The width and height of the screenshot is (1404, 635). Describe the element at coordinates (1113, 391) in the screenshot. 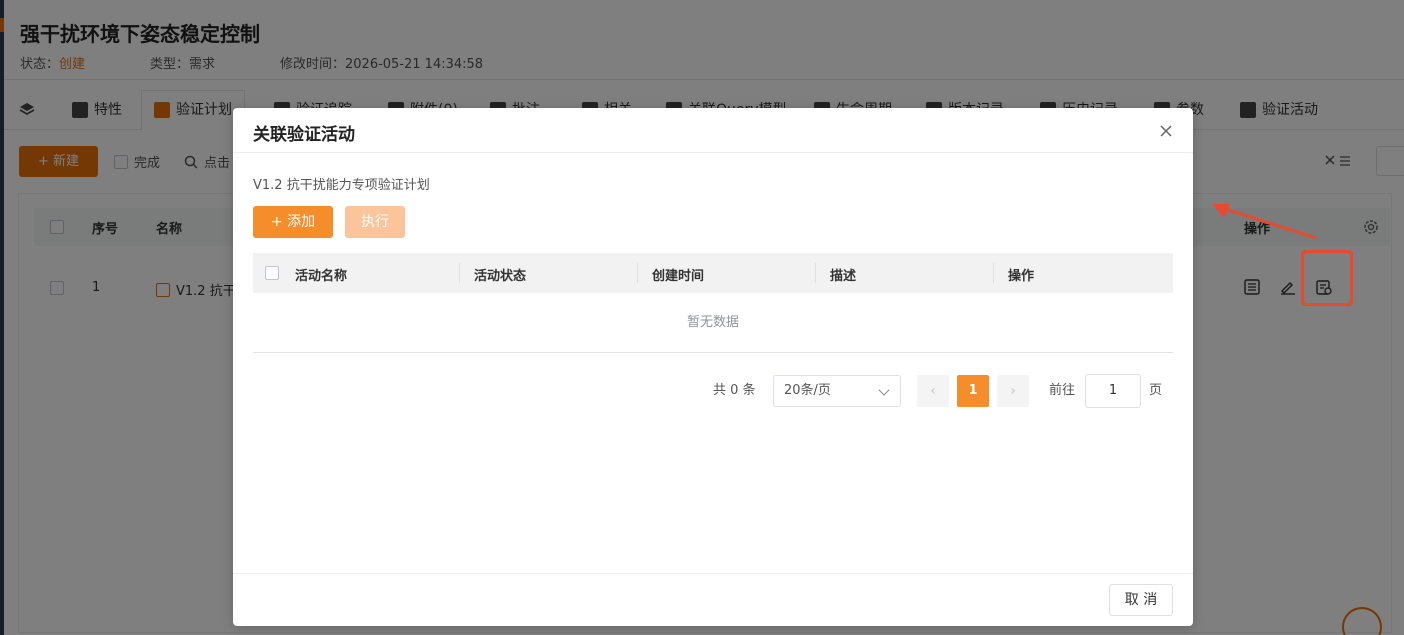

I see `goto-page-input: 1` at that location.